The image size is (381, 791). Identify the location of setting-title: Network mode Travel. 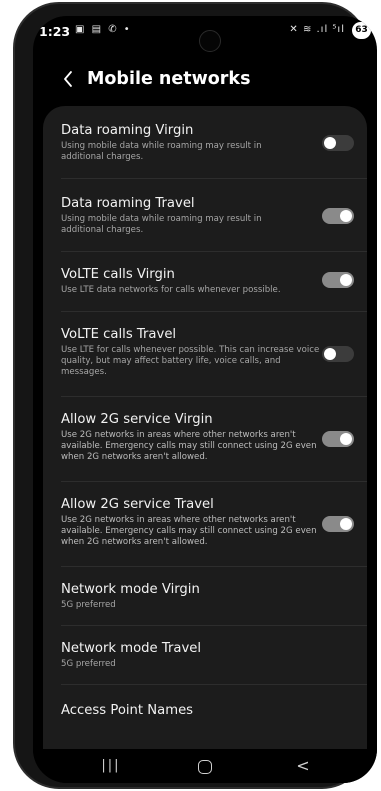
(131, 648).